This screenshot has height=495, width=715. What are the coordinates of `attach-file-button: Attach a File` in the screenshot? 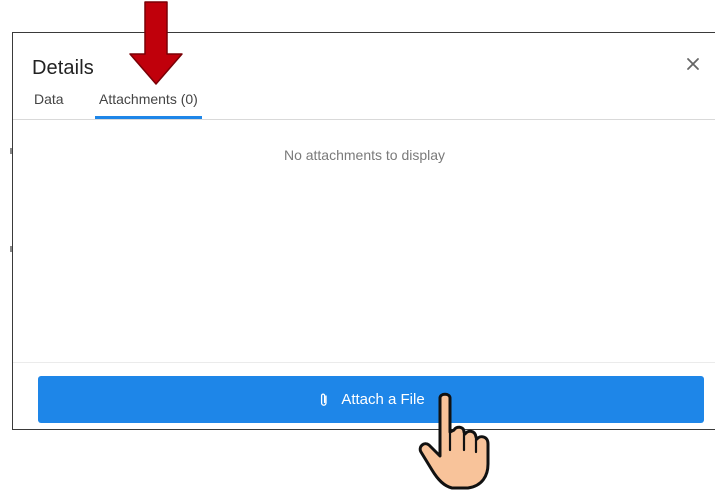 It's located at (371, 399).